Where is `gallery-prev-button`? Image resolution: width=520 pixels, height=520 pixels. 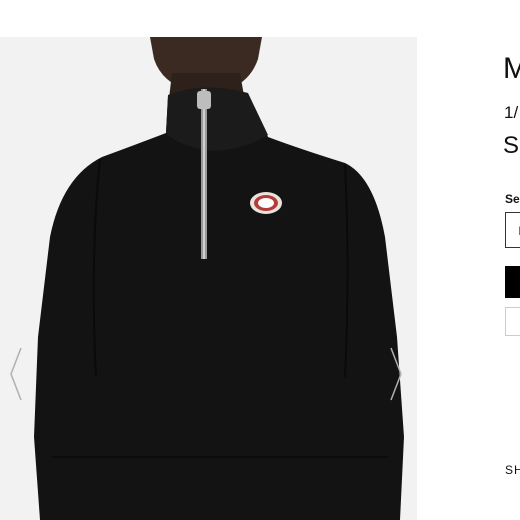 gallery-prev-button is located at coordinates (16, 374).